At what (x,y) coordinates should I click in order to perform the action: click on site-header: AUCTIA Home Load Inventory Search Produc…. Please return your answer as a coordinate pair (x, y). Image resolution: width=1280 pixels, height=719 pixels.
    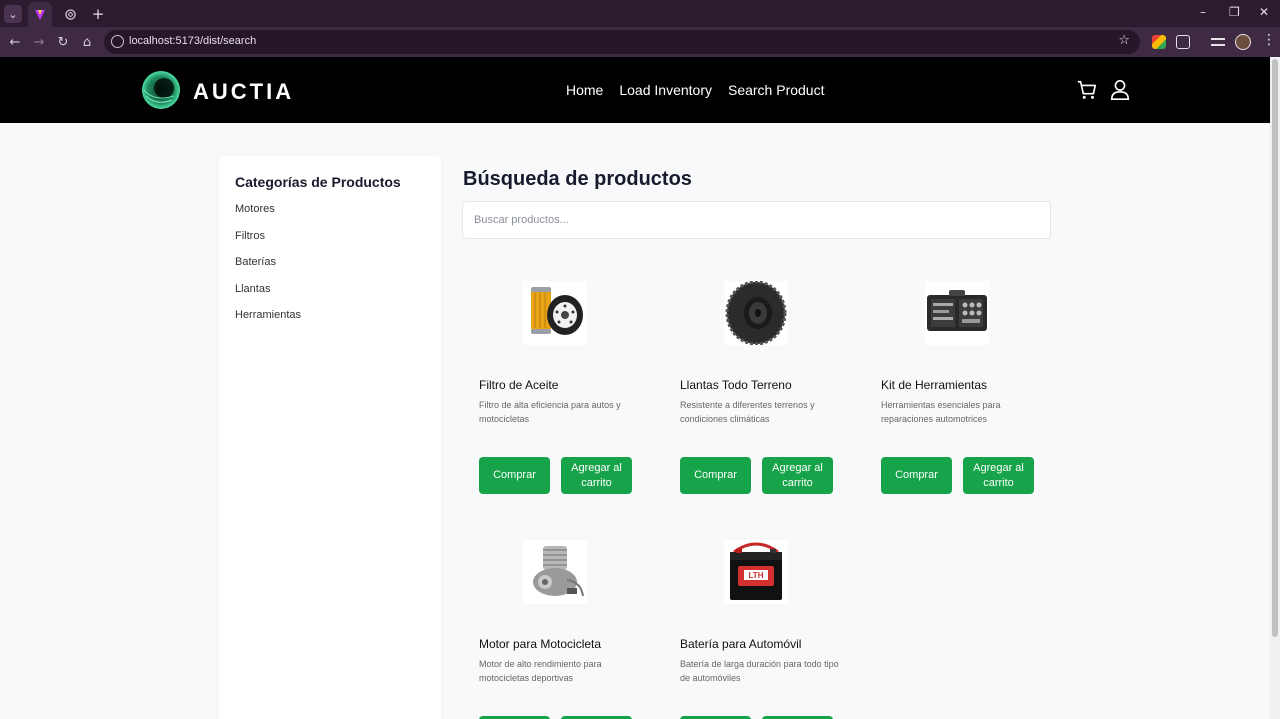
    Looking at the image, I should click on (635, 90).